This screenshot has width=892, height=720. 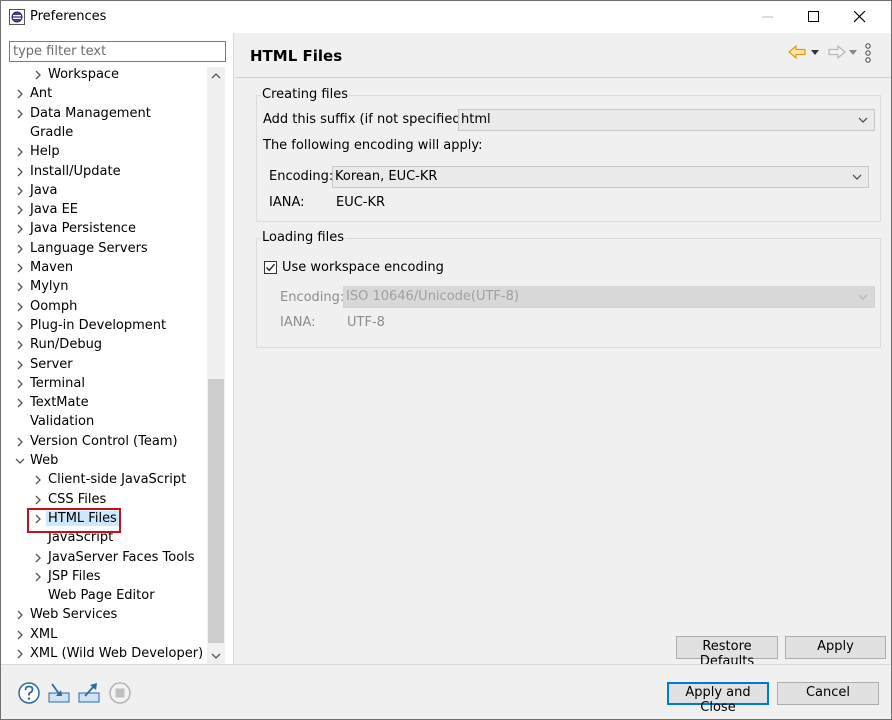 I want to click on use-workspace-label: Use workspace encoding, so click(x=363, y=267).